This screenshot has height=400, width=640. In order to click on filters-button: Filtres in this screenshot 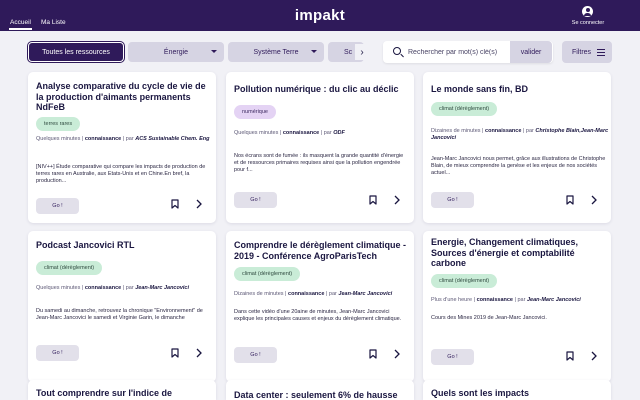, I will do `click(587, 52)`.